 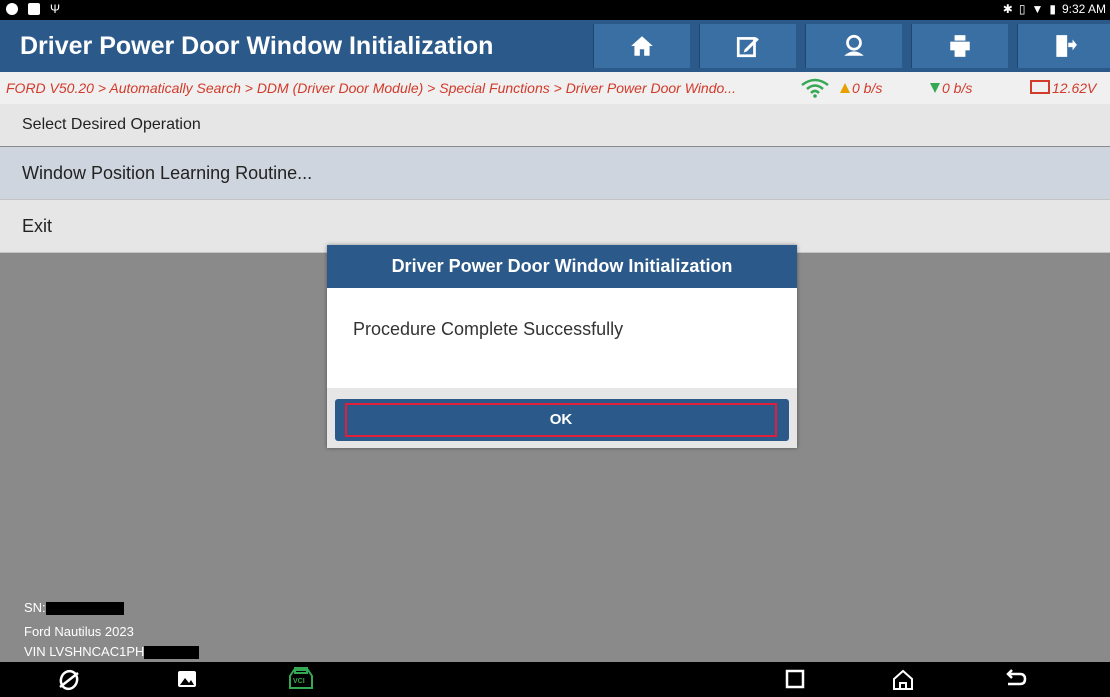 I want to click on recent-apps-icon, so click(x=795, y=679).